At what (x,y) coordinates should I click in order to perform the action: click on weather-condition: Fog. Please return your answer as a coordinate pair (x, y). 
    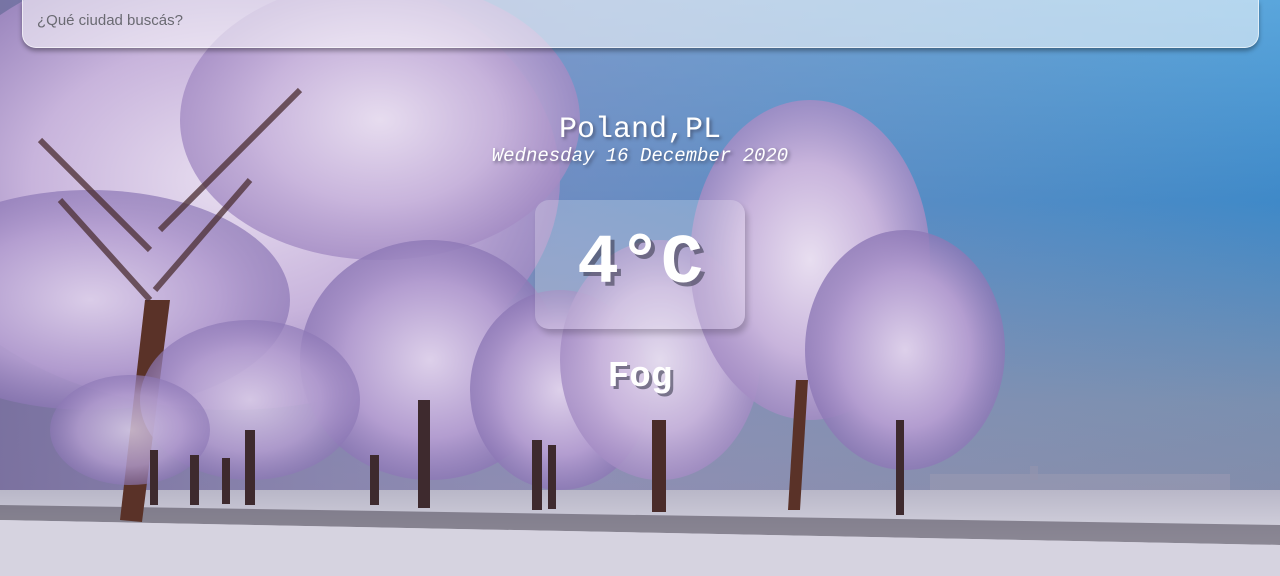
    Looking at the image, I should click on (640, 376).